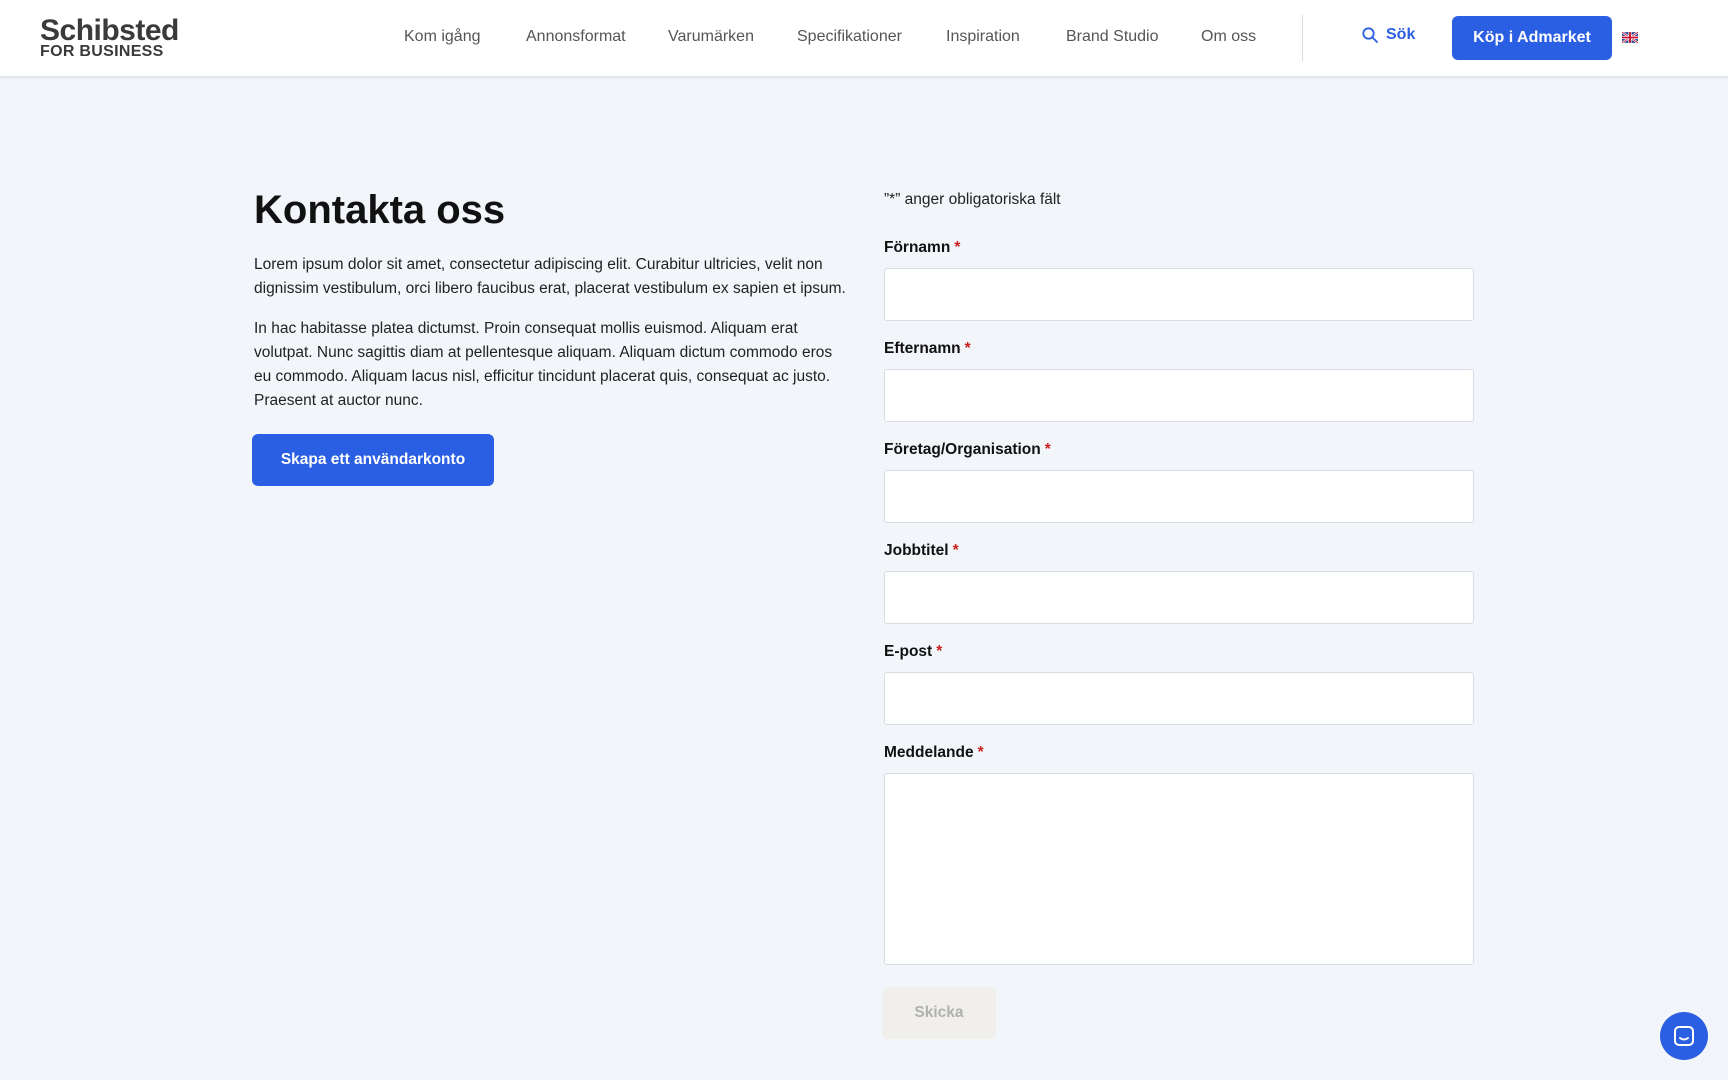  What do you see at coordinates (849, 37) in the screenshot?
I see `nav-item-specifikationer: Specifikationer` at bounding box center [849, 37].